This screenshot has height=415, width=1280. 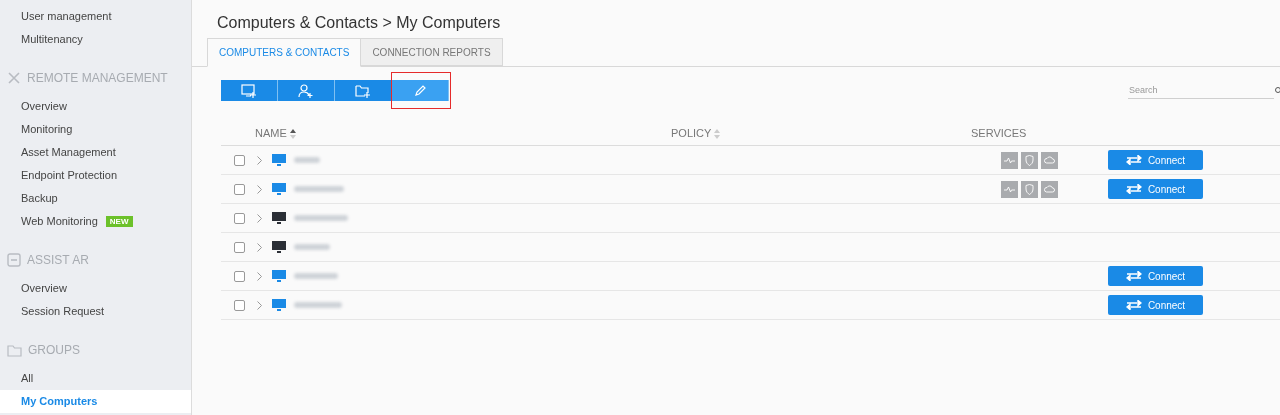 What do you see at coordinates (95, 175) in the screenshot?
I see `sidebar-item: Endpoint Protection` at bounding box center [95, 175].